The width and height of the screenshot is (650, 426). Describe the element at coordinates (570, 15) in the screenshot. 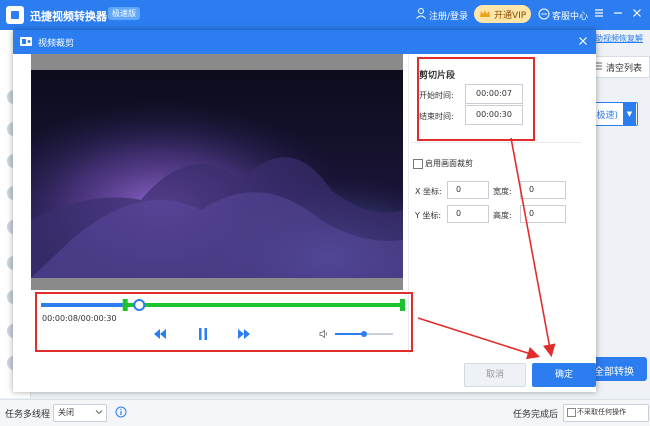

I see `service-link: 客服中心` at that location.